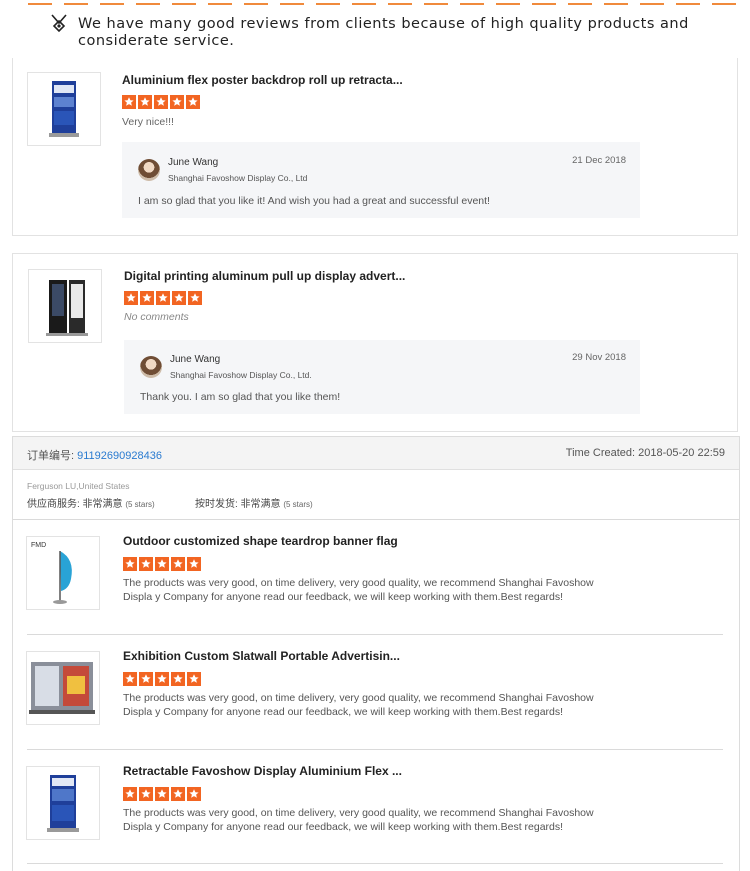  I want to click on order-number-row: 订单编号: 91192690928436, so click(94, 455).